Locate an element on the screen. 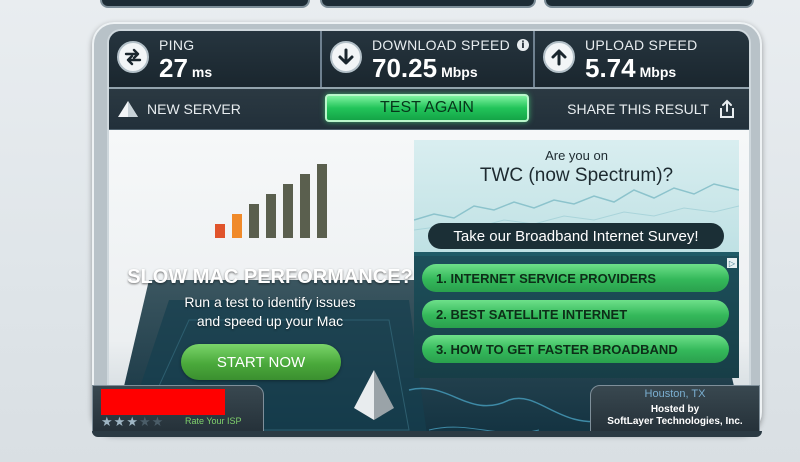 This screenshot has width=800, height=462. host-company: SoftLayer Technologies, Inc. is located at coordinates (675, 421).